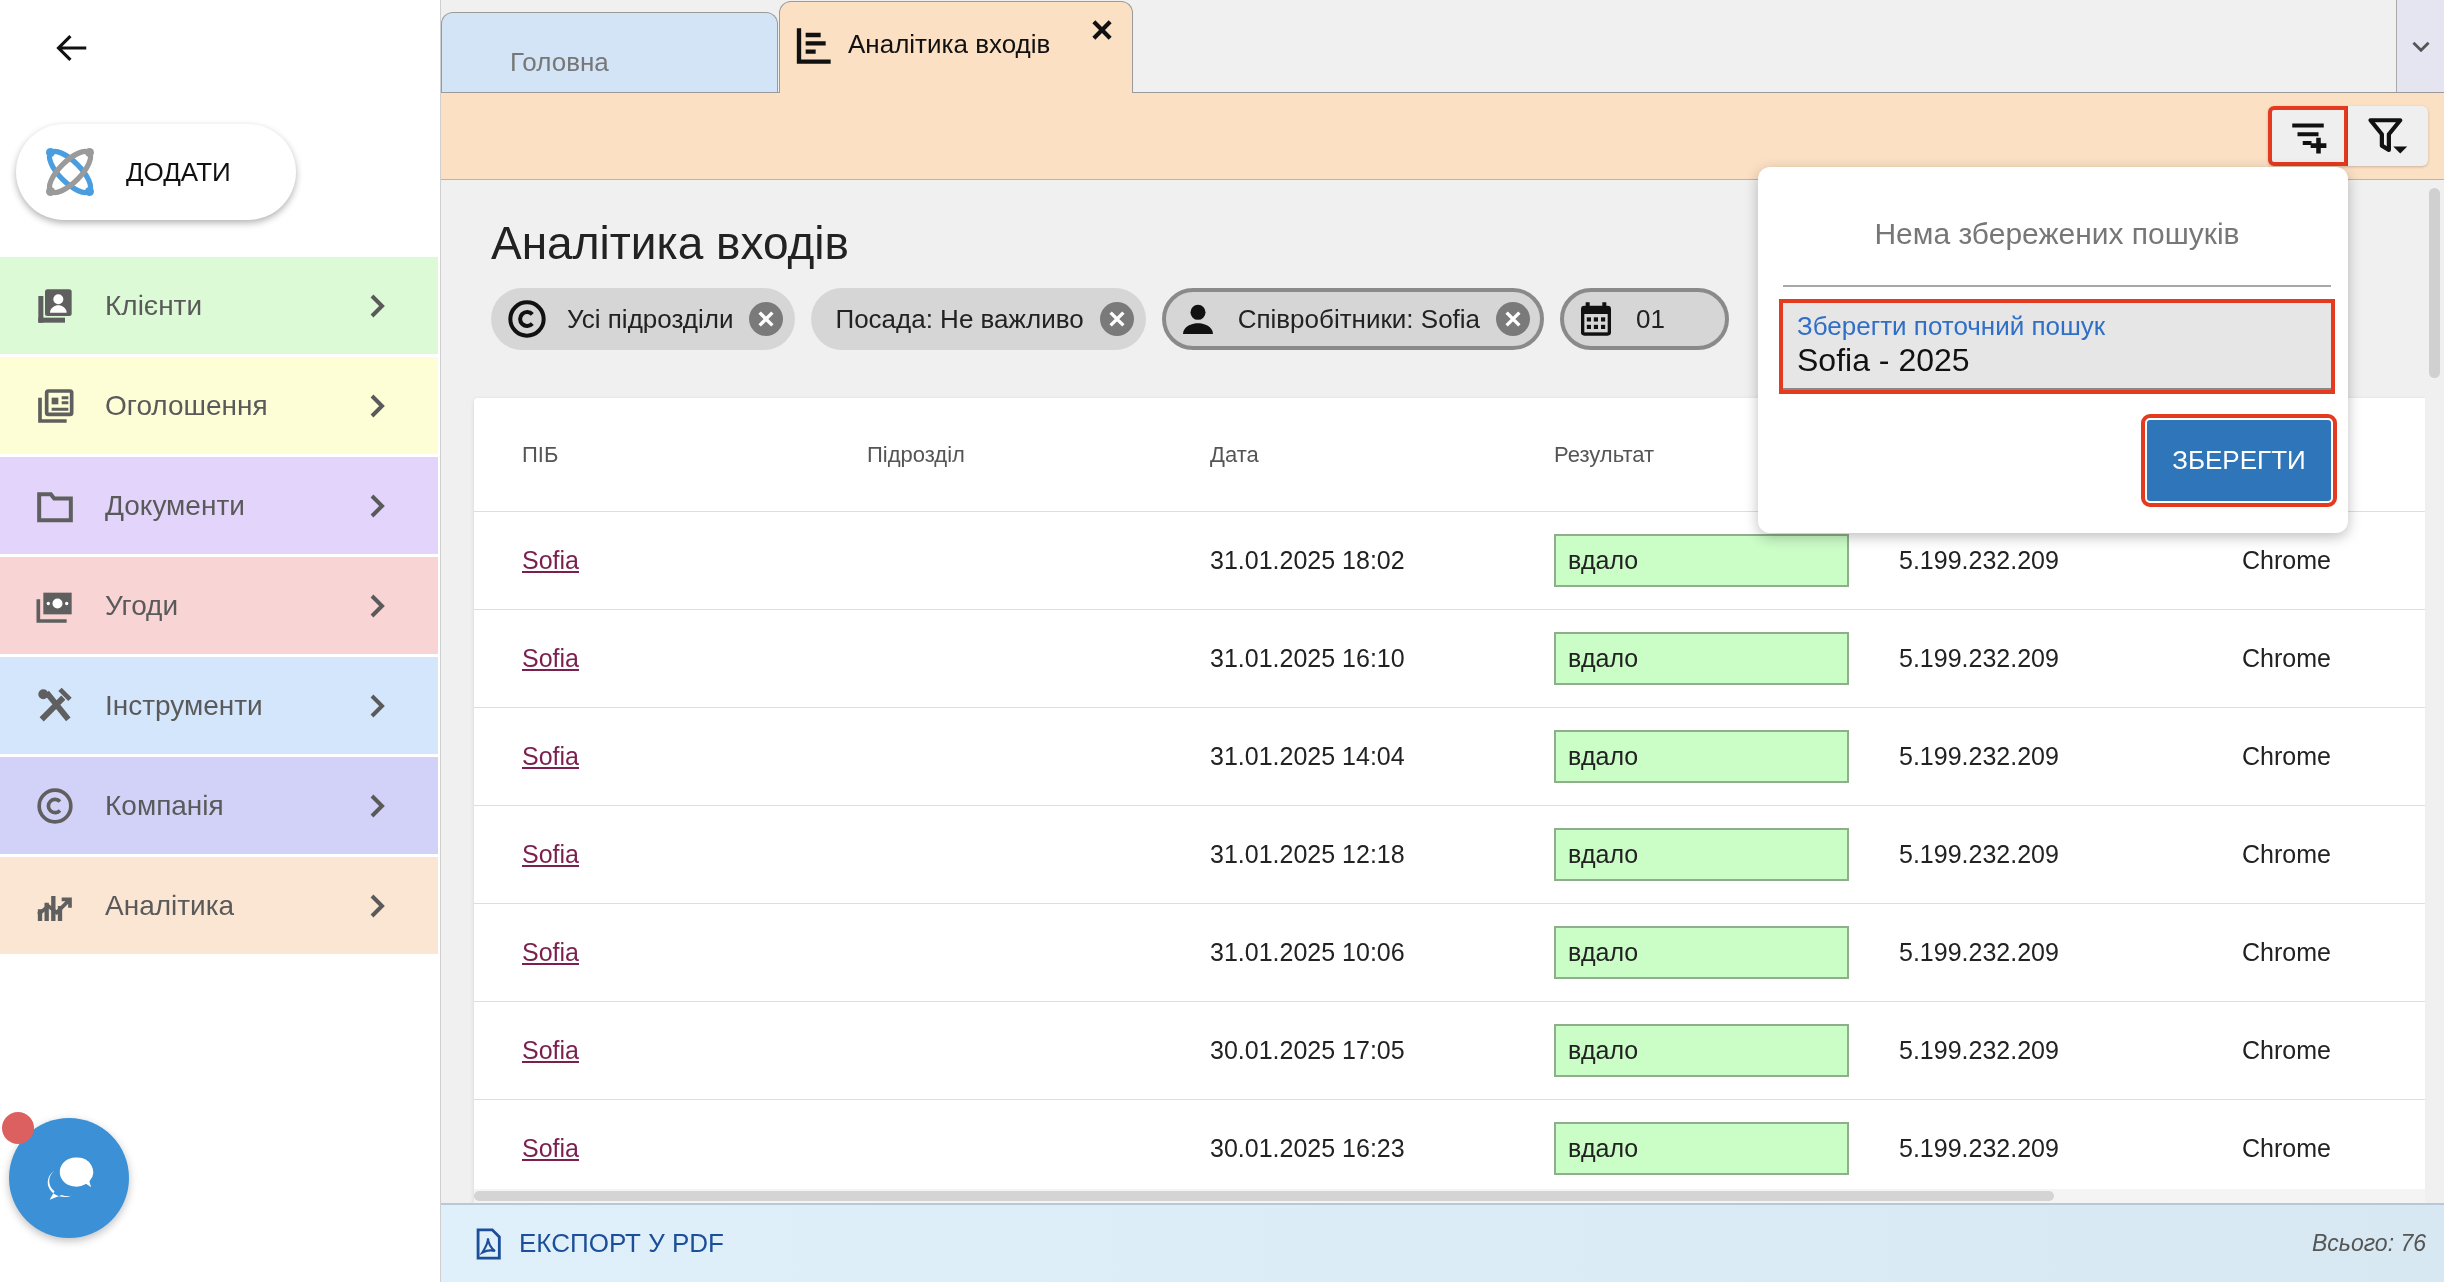  Describe the element at coordinates (1308, 658) in the screenshot. I see `table-cell-text: 31.01.2025 16:10` at that location.